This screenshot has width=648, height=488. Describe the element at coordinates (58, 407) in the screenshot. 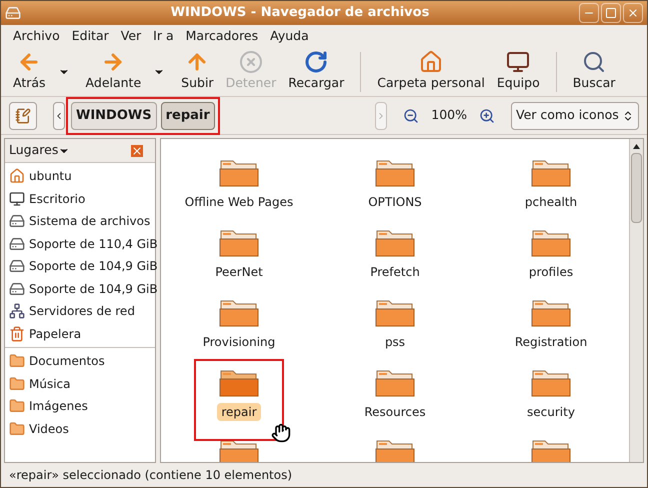

I see `place-label: Imágenes` at that location.